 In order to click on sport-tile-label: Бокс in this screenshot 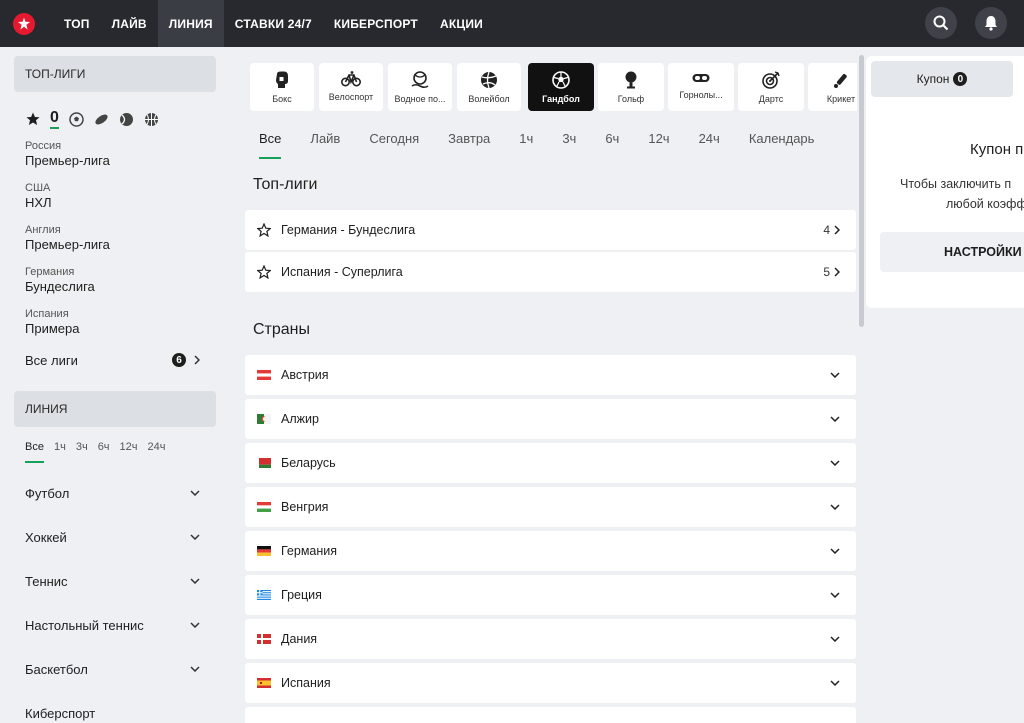, I will do `click(282, 99)`.